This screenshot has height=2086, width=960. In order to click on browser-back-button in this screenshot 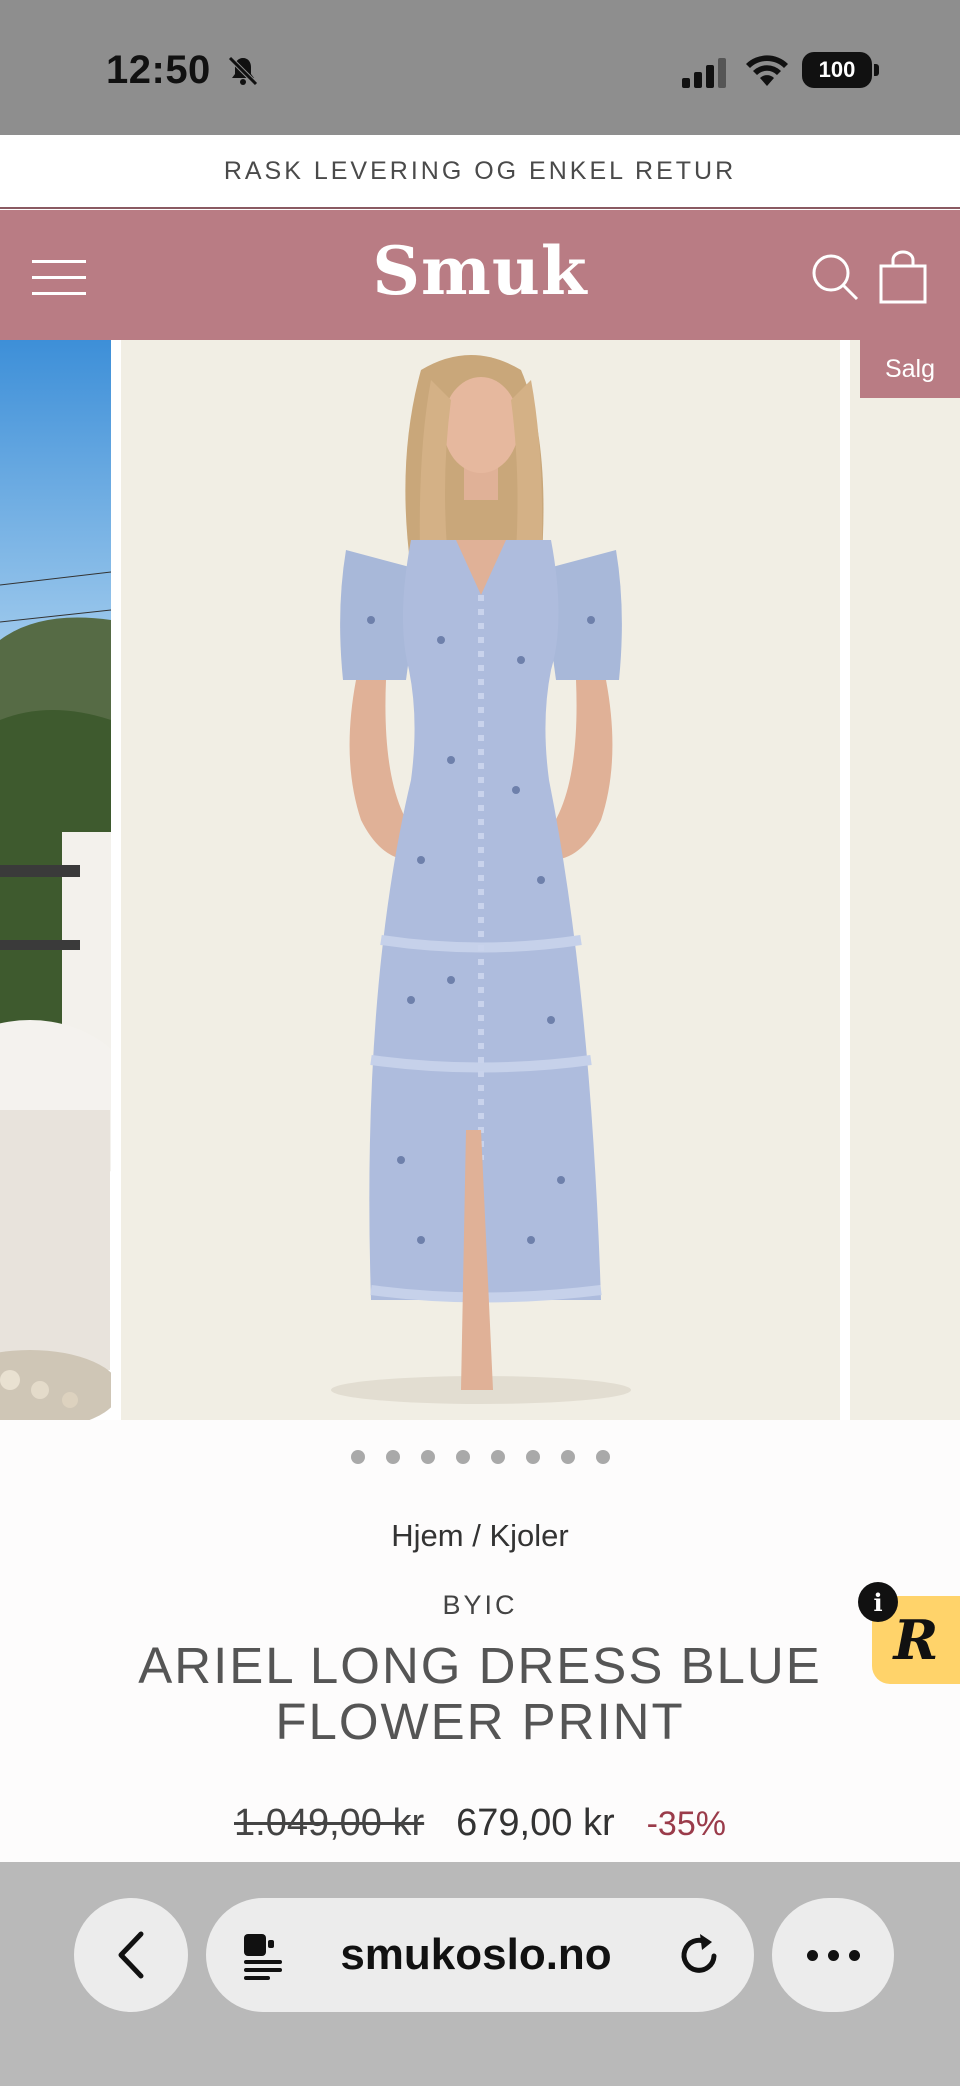, I will do `click(131, 1955)`.